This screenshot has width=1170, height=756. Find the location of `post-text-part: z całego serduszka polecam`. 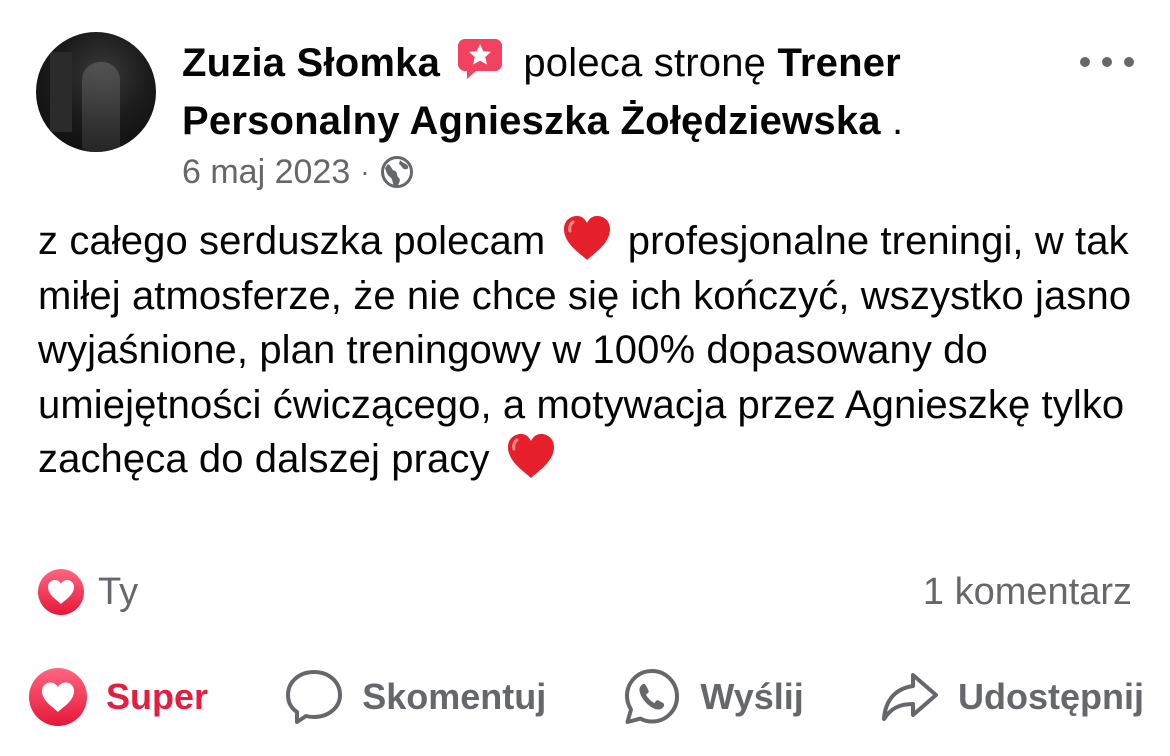

post-text-part: z całego serduszka polecam is located at coordinates (297, 241).